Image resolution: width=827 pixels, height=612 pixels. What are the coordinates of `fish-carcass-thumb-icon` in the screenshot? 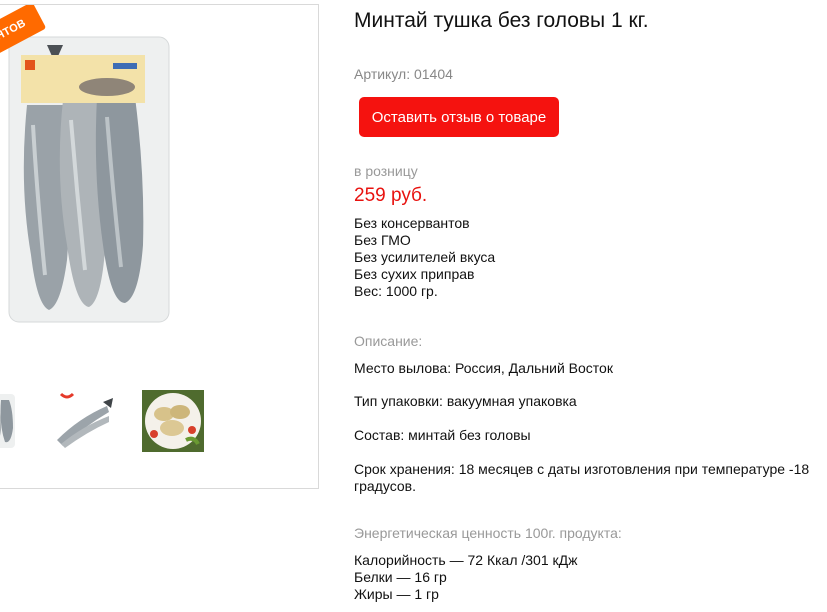 It's located at (85, 420).